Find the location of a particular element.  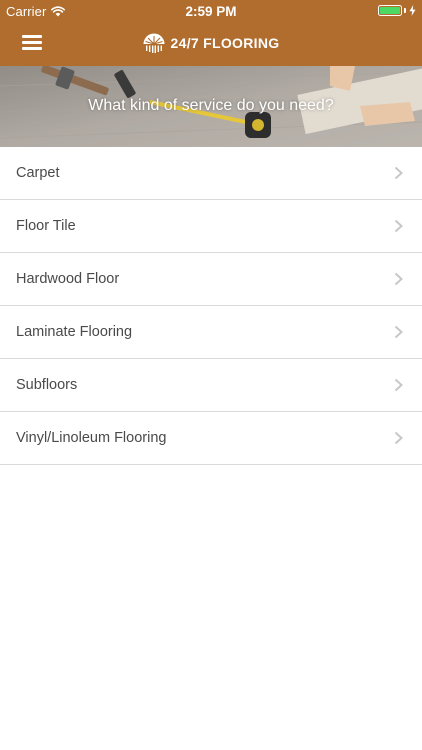

hero-banner: What kind of service do you need? is located at coordinates (211, 106).